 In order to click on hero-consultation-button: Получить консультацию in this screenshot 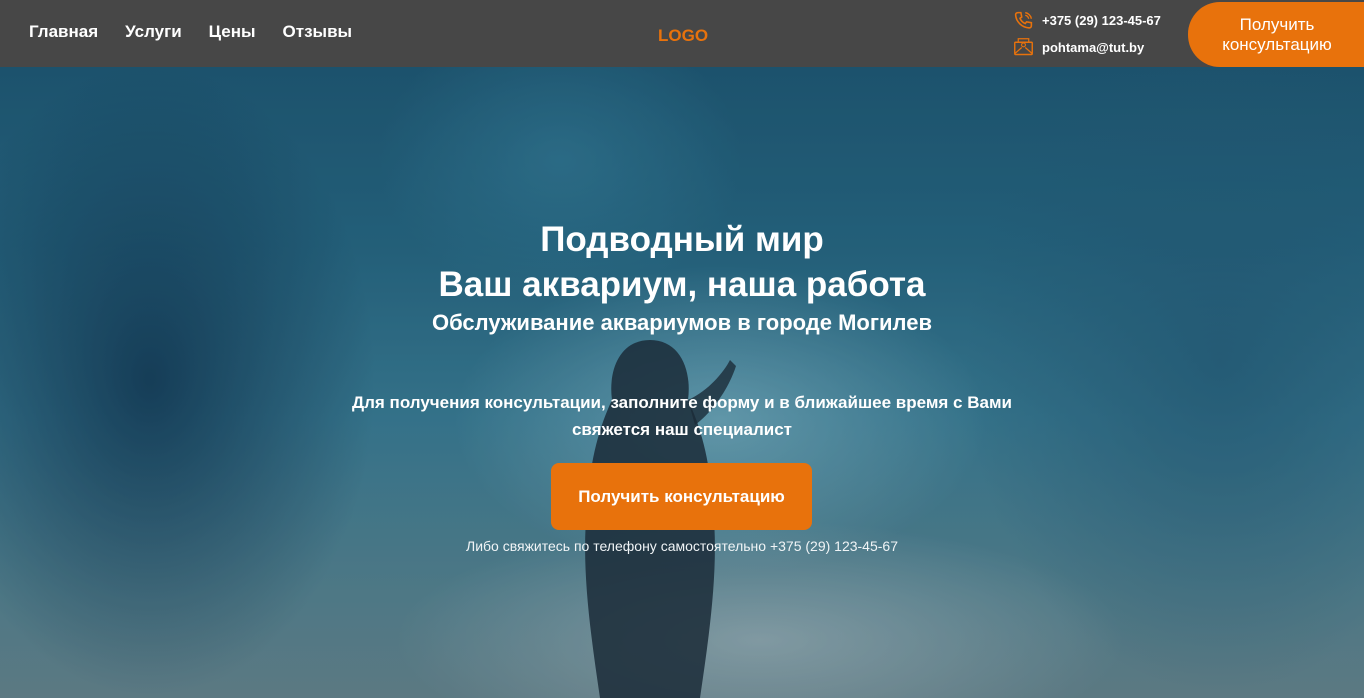, I will do `click(681, 496)`.